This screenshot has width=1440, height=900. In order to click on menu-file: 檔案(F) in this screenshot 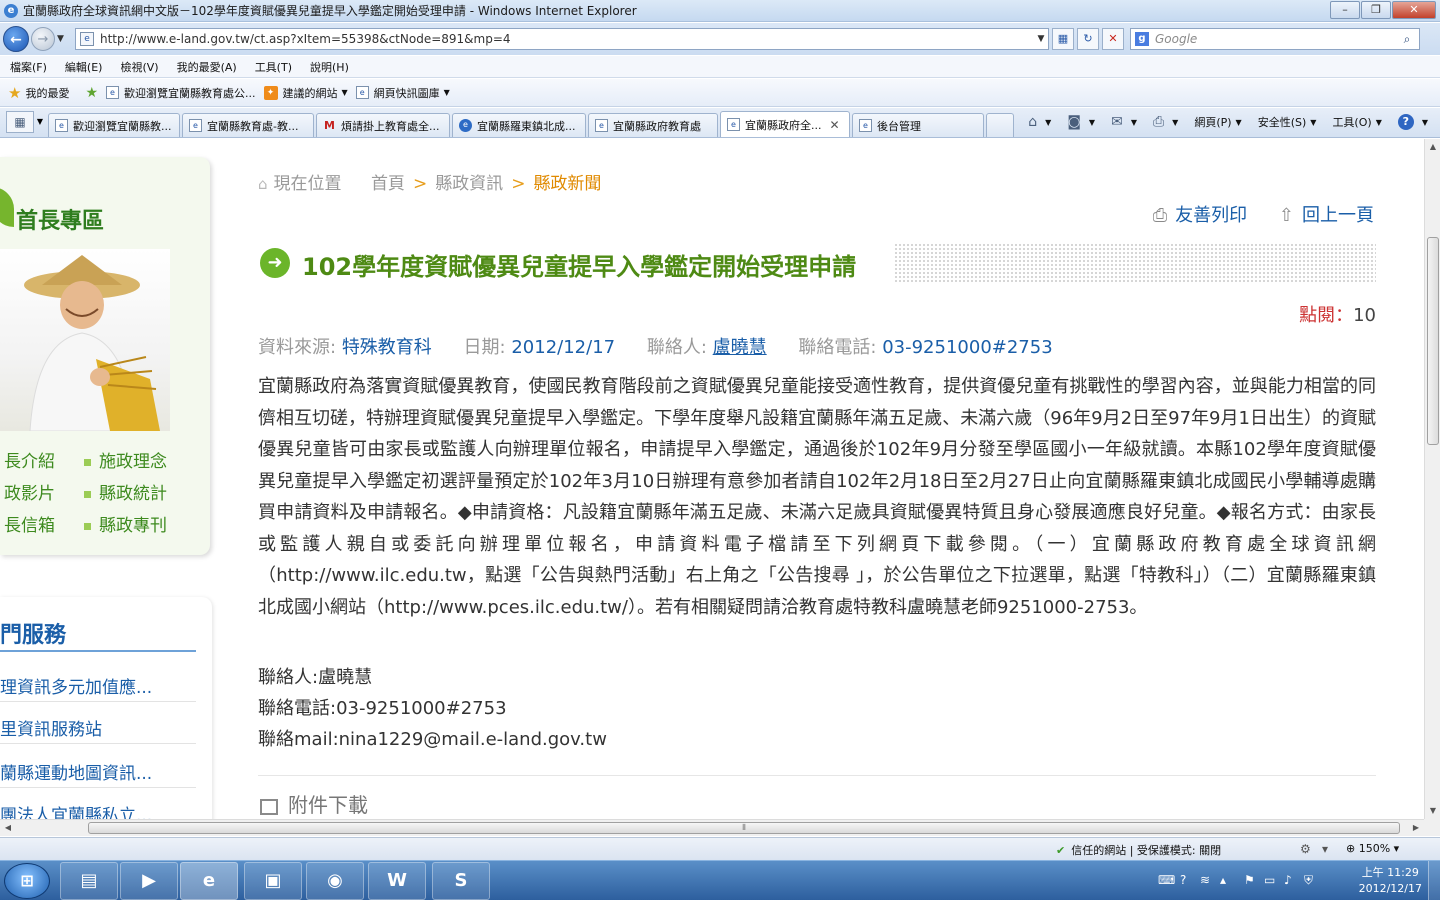, I will do `click(27, 67)`.